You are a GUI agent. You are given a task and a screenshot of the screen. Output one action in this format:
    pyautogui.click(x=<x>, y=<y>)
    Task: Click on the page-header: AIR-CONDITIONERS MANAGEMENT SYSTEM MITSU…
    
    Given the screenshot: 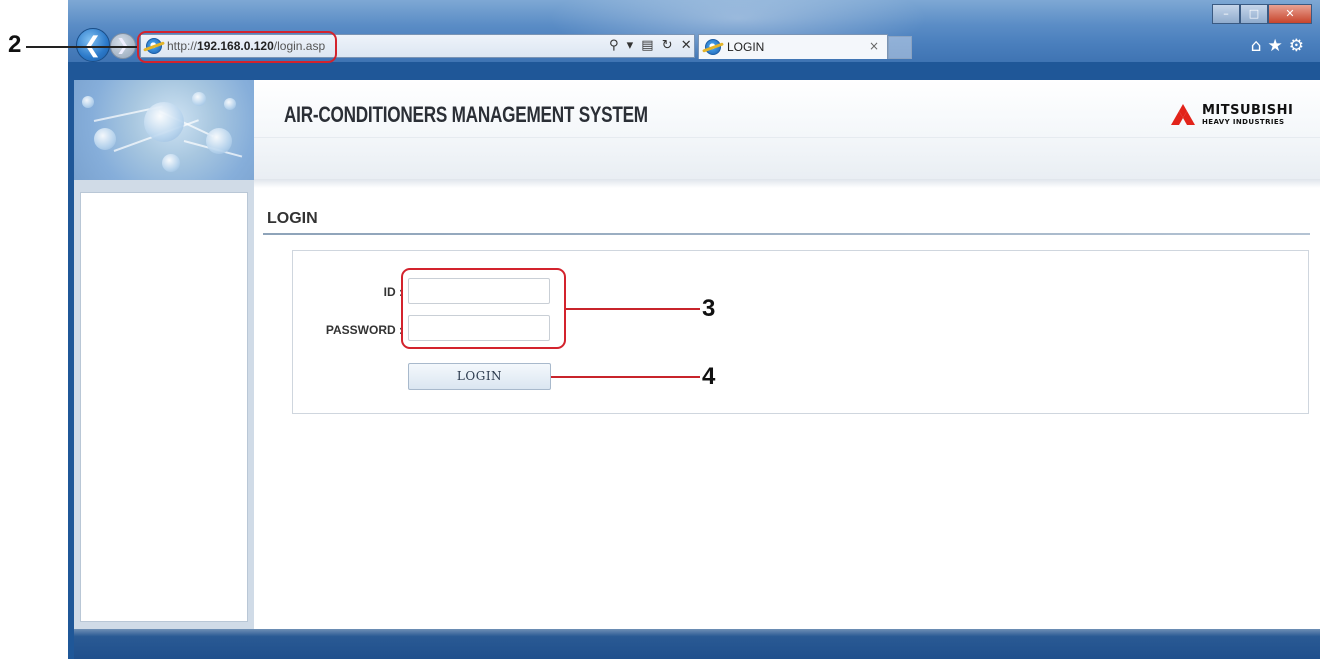 What is the action you would take?
    pyautogui.click(x=787, y=130)
    